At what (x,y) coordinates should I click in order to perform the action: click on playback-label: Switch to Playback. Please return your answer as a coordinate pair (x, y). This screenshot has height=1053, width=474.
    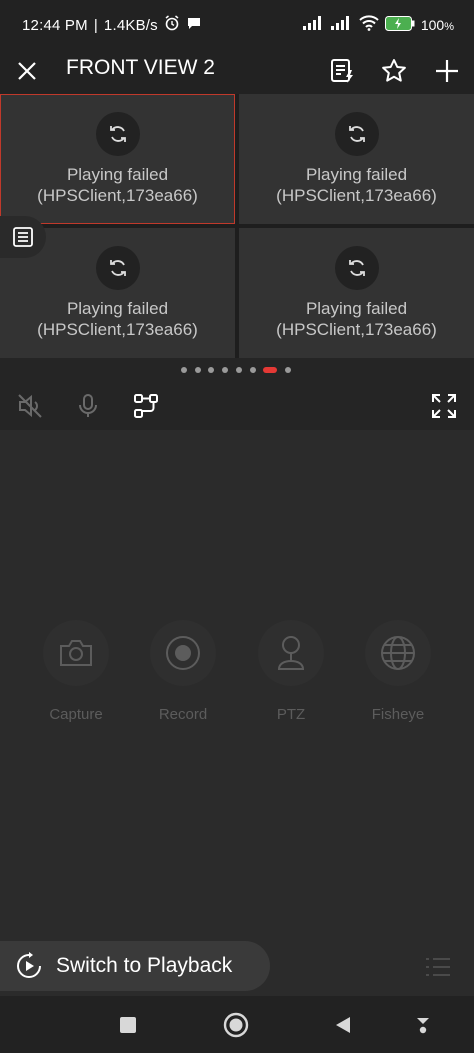
    Looking at the image, I should click on (144, 965).